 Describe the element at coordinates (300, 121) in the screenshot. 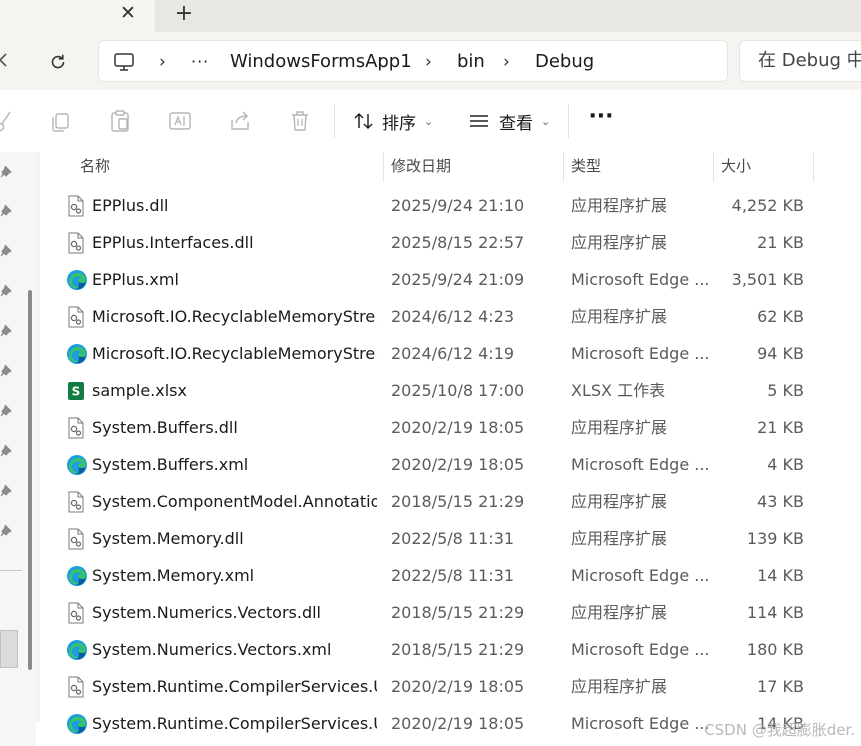

I see `delete-icon` at that location.